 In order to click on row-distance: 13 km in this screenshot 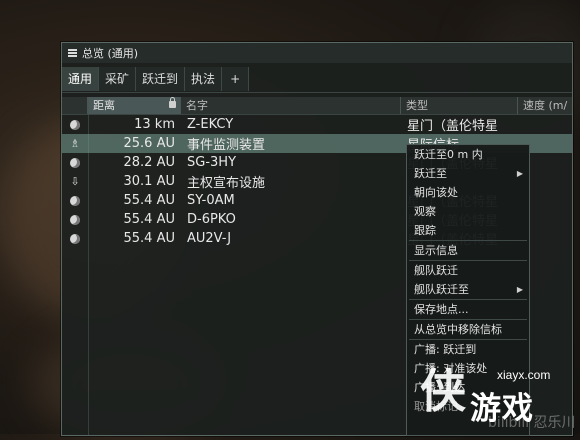, I will do `click(154, 124)`.